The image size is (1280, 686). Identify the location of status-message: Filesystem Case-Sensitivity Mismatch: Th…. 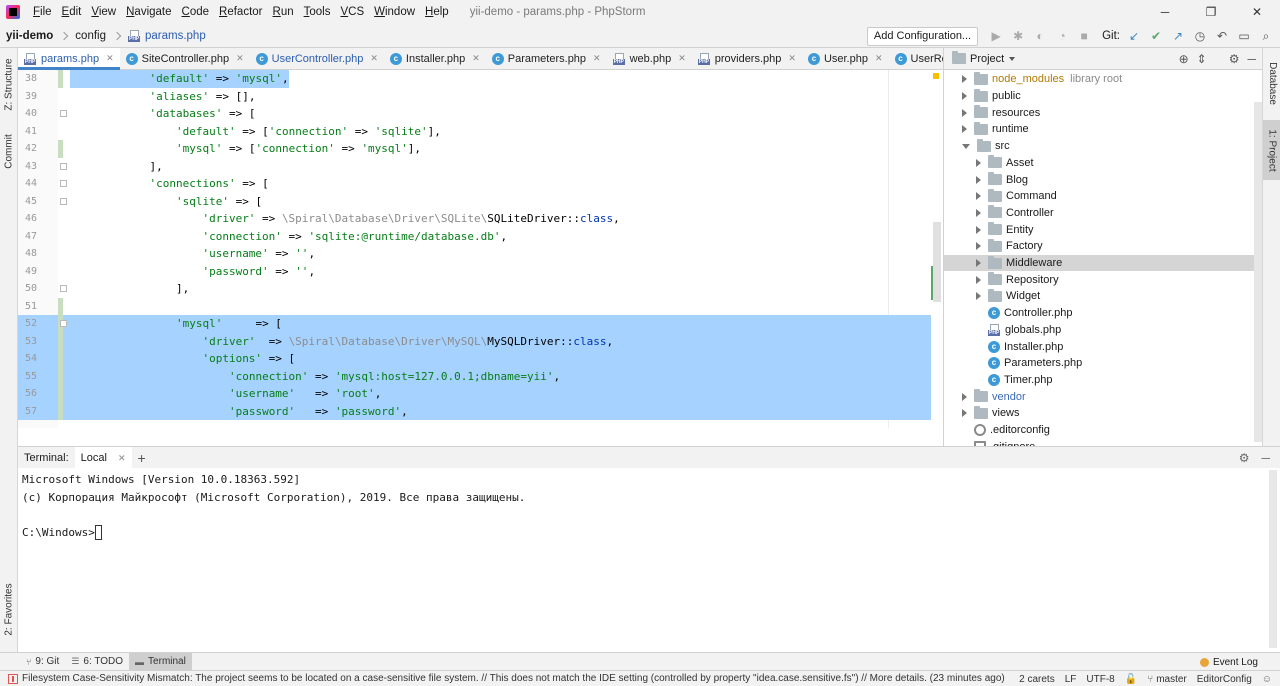
(502, 678).